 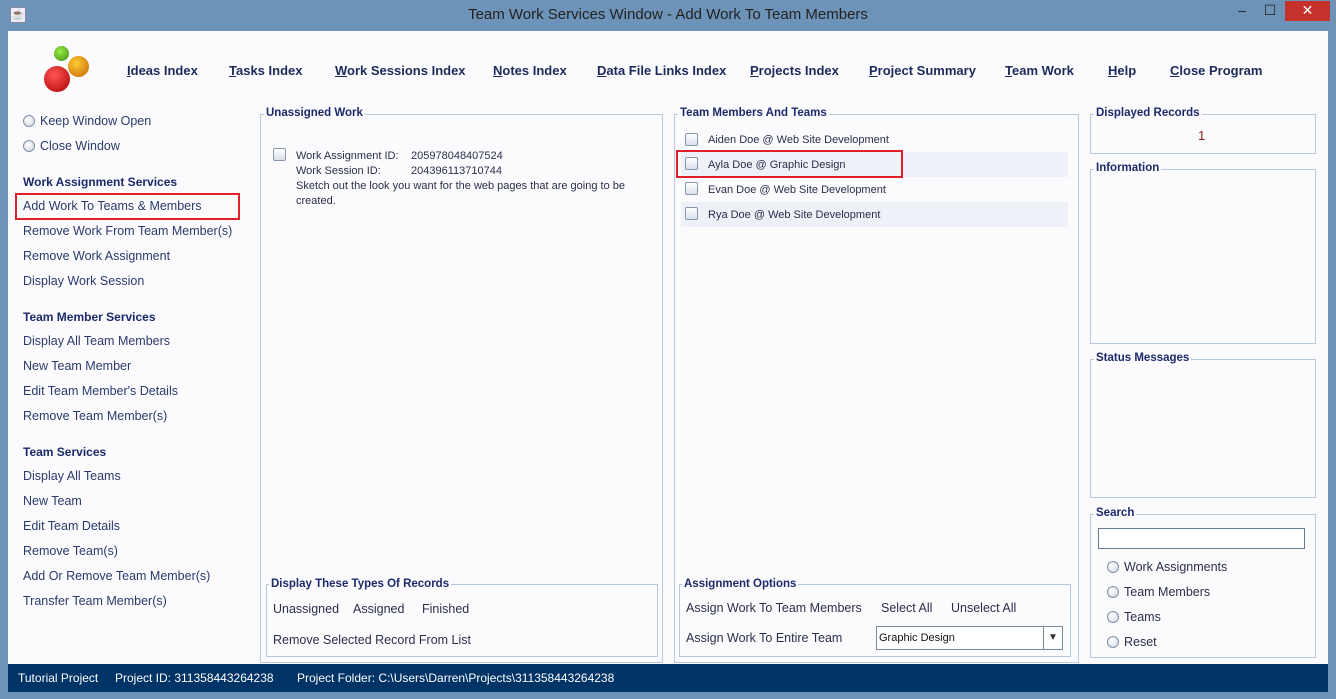 I want to click on transfer-team-members-link: Transfer Team Member(s), so click(x=95, y=601).